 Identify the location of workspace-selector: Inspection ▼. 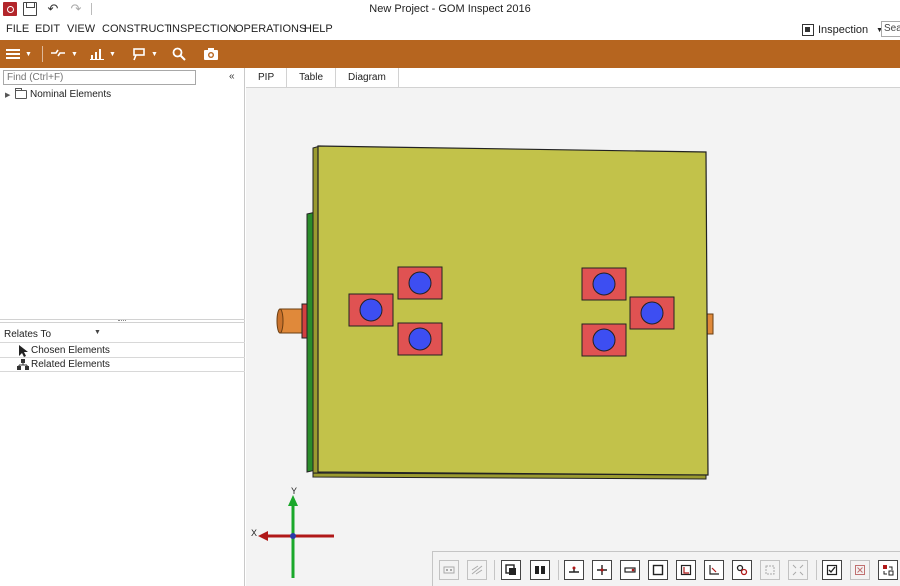
(842, 30).